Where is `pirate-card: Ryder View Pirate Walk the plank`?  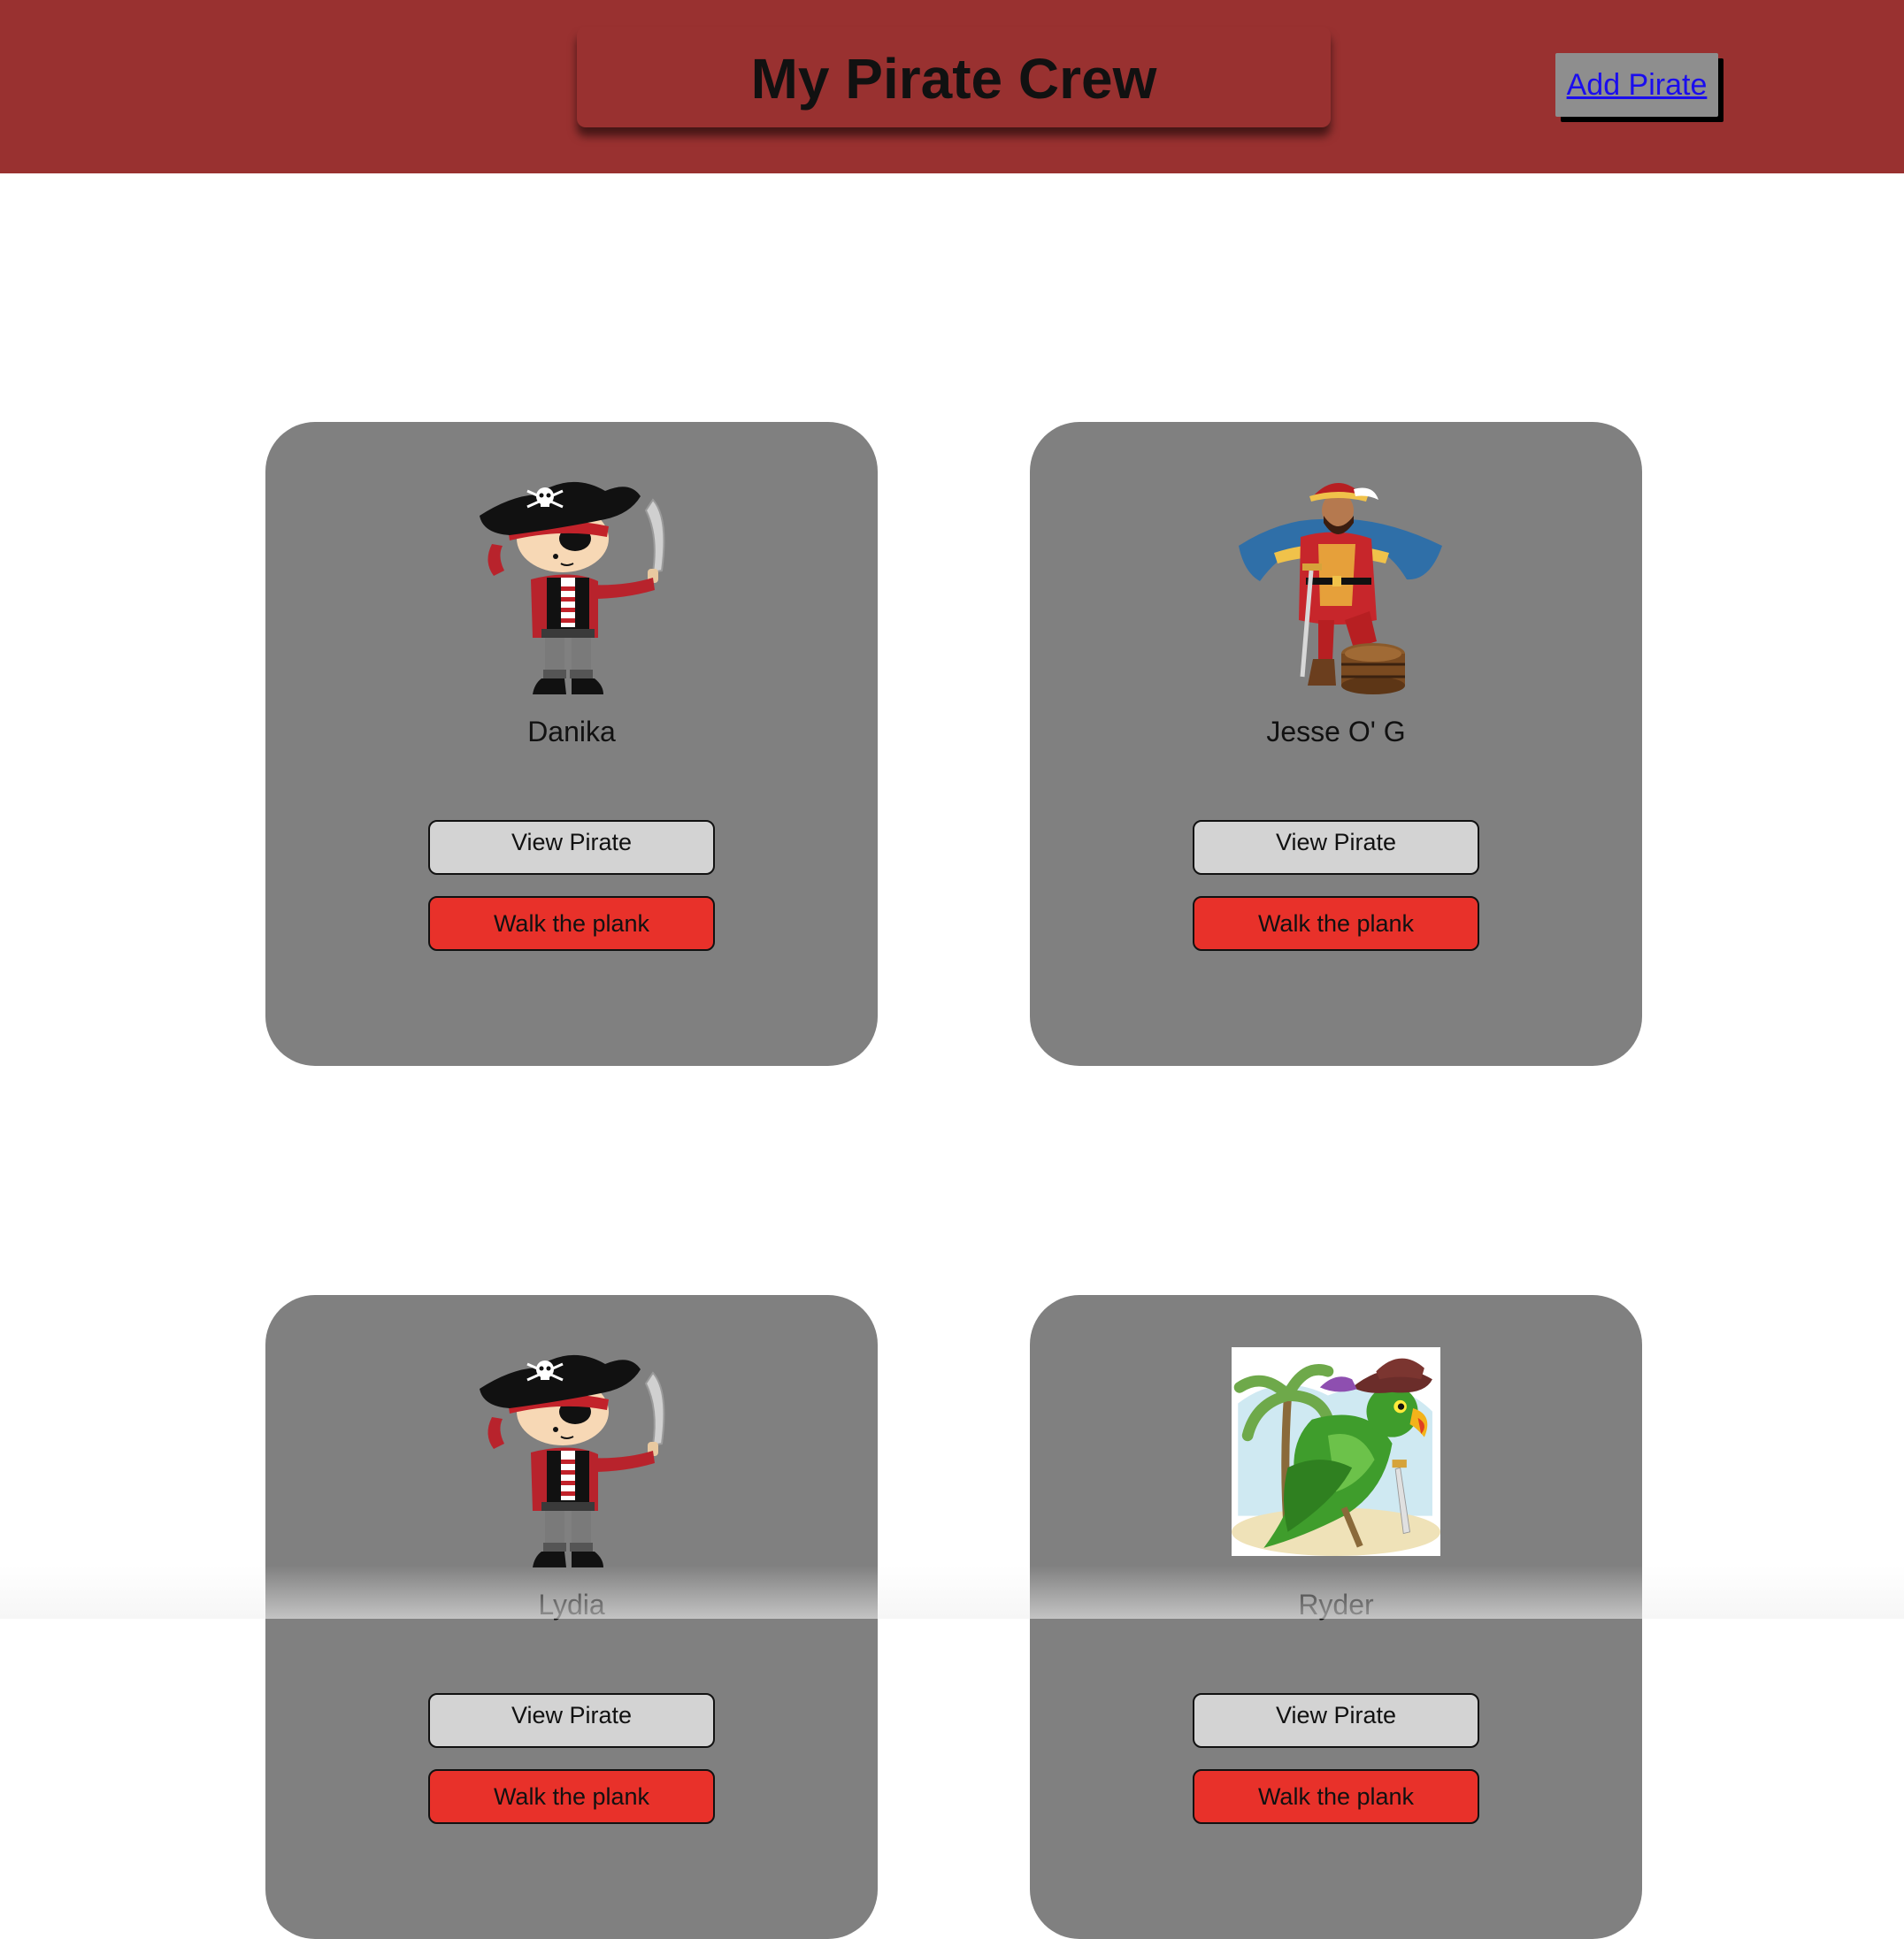 pirate-card: Ryder View Pirate Walk the plank is located at coordinates (1336, 1617).